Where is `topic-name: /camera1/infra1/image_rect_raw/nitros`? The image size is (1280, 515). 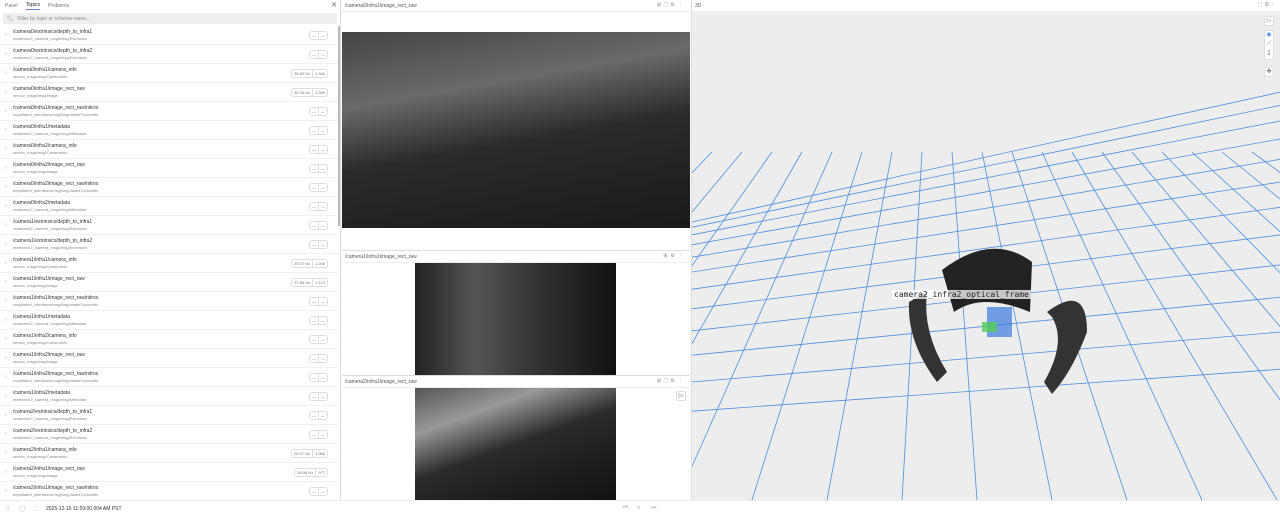
topic-name: /camera1/infra1/image_rect_raw/nitros is located at coordinates (56, 298).